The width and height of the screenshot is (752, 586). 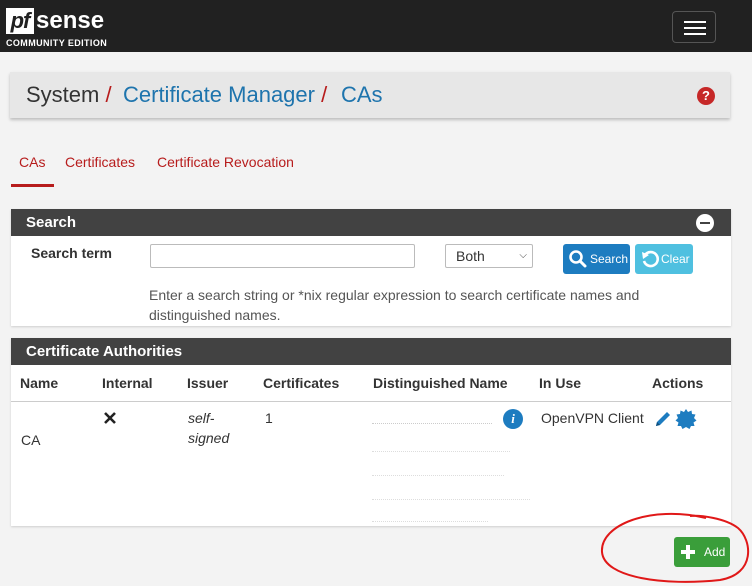 What do you see at coordinates (362, 95) in the screenshot?
I see `breadcrumb-cas: CAs` at bounding box center [362, 95].